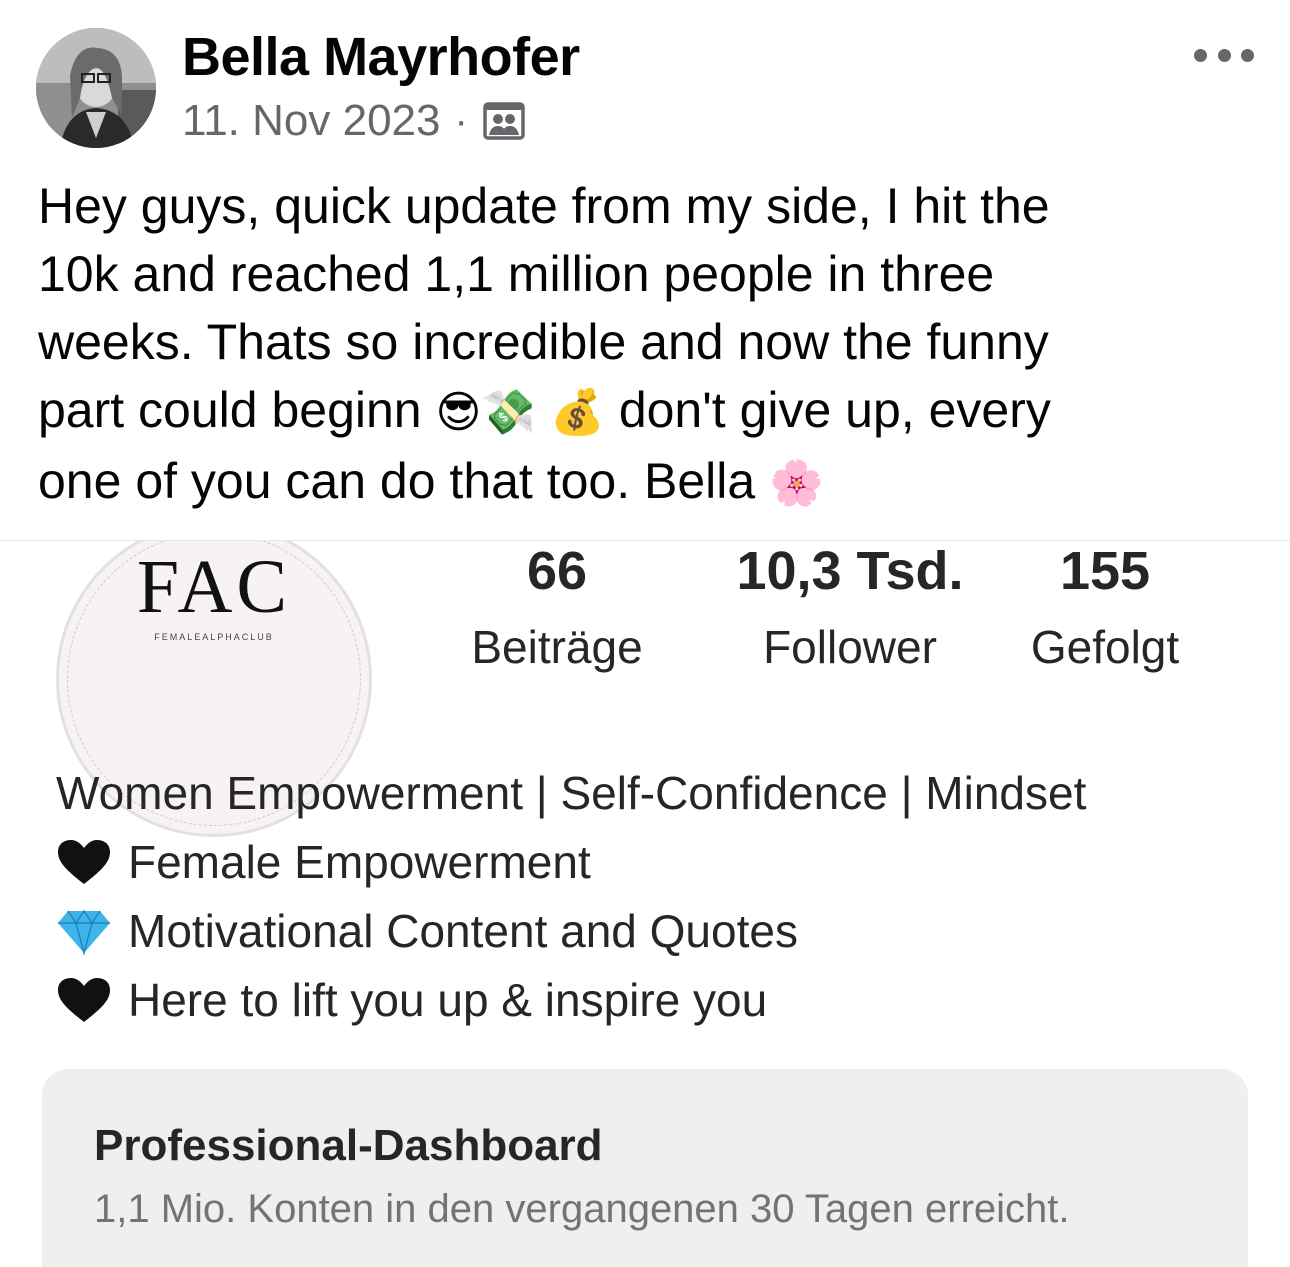 This screenshot has width=1290, height=1267. Describe the element at coordinates (458, 412) in the screenshot. I see `sunglasses-emoji-icon: 😎` at that location.